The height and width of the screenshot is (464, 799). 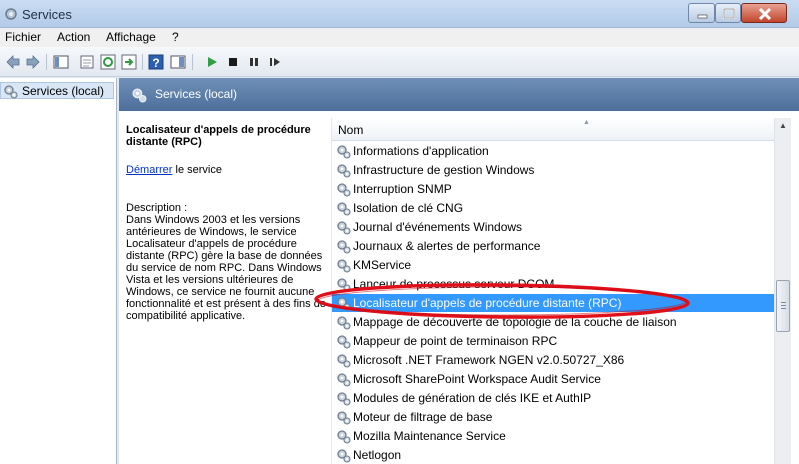 I want to click on forward-arrow-icon, so click(x=33, y=62).